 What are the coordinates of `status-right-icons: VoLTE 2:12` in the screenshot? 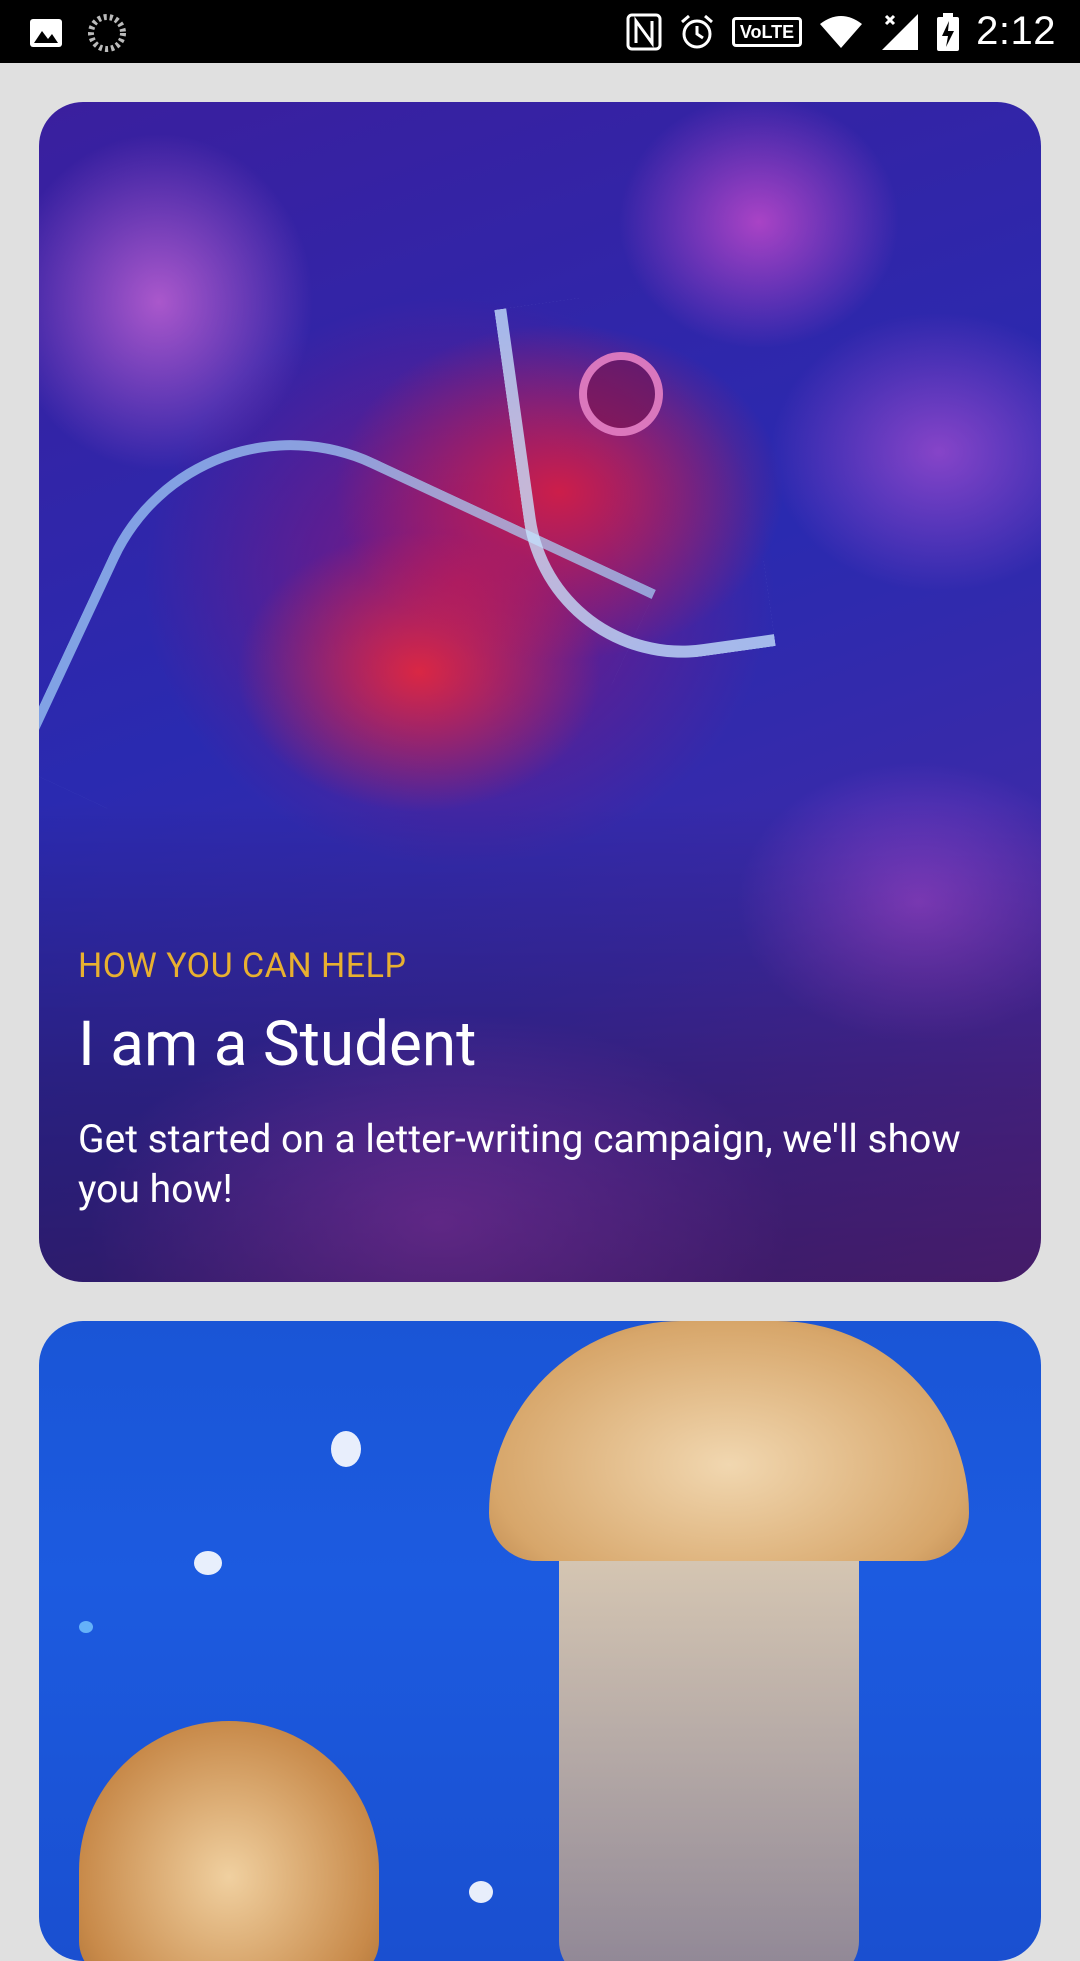 It's located at (841, 31).